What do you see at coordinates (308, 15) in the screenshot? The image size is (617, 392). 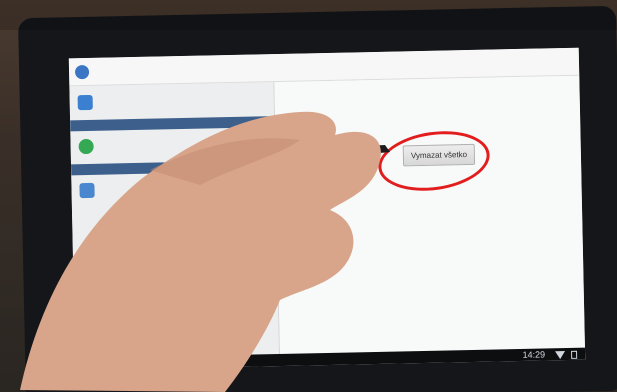 I see `top-shadow` at bounding box center [308, 15].